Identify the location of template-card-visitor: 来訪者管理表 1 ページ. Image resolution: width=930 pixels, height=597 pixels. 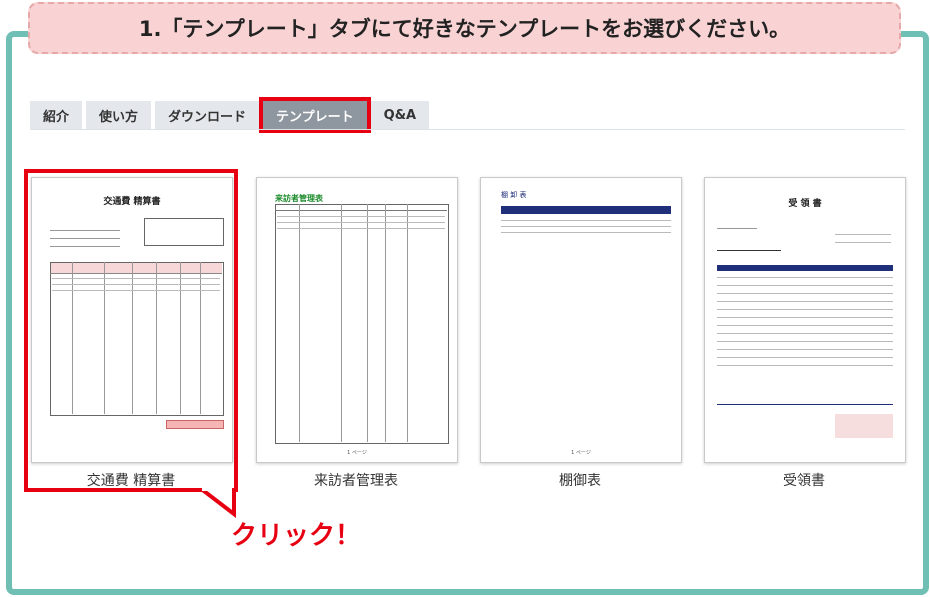
(357, 320).